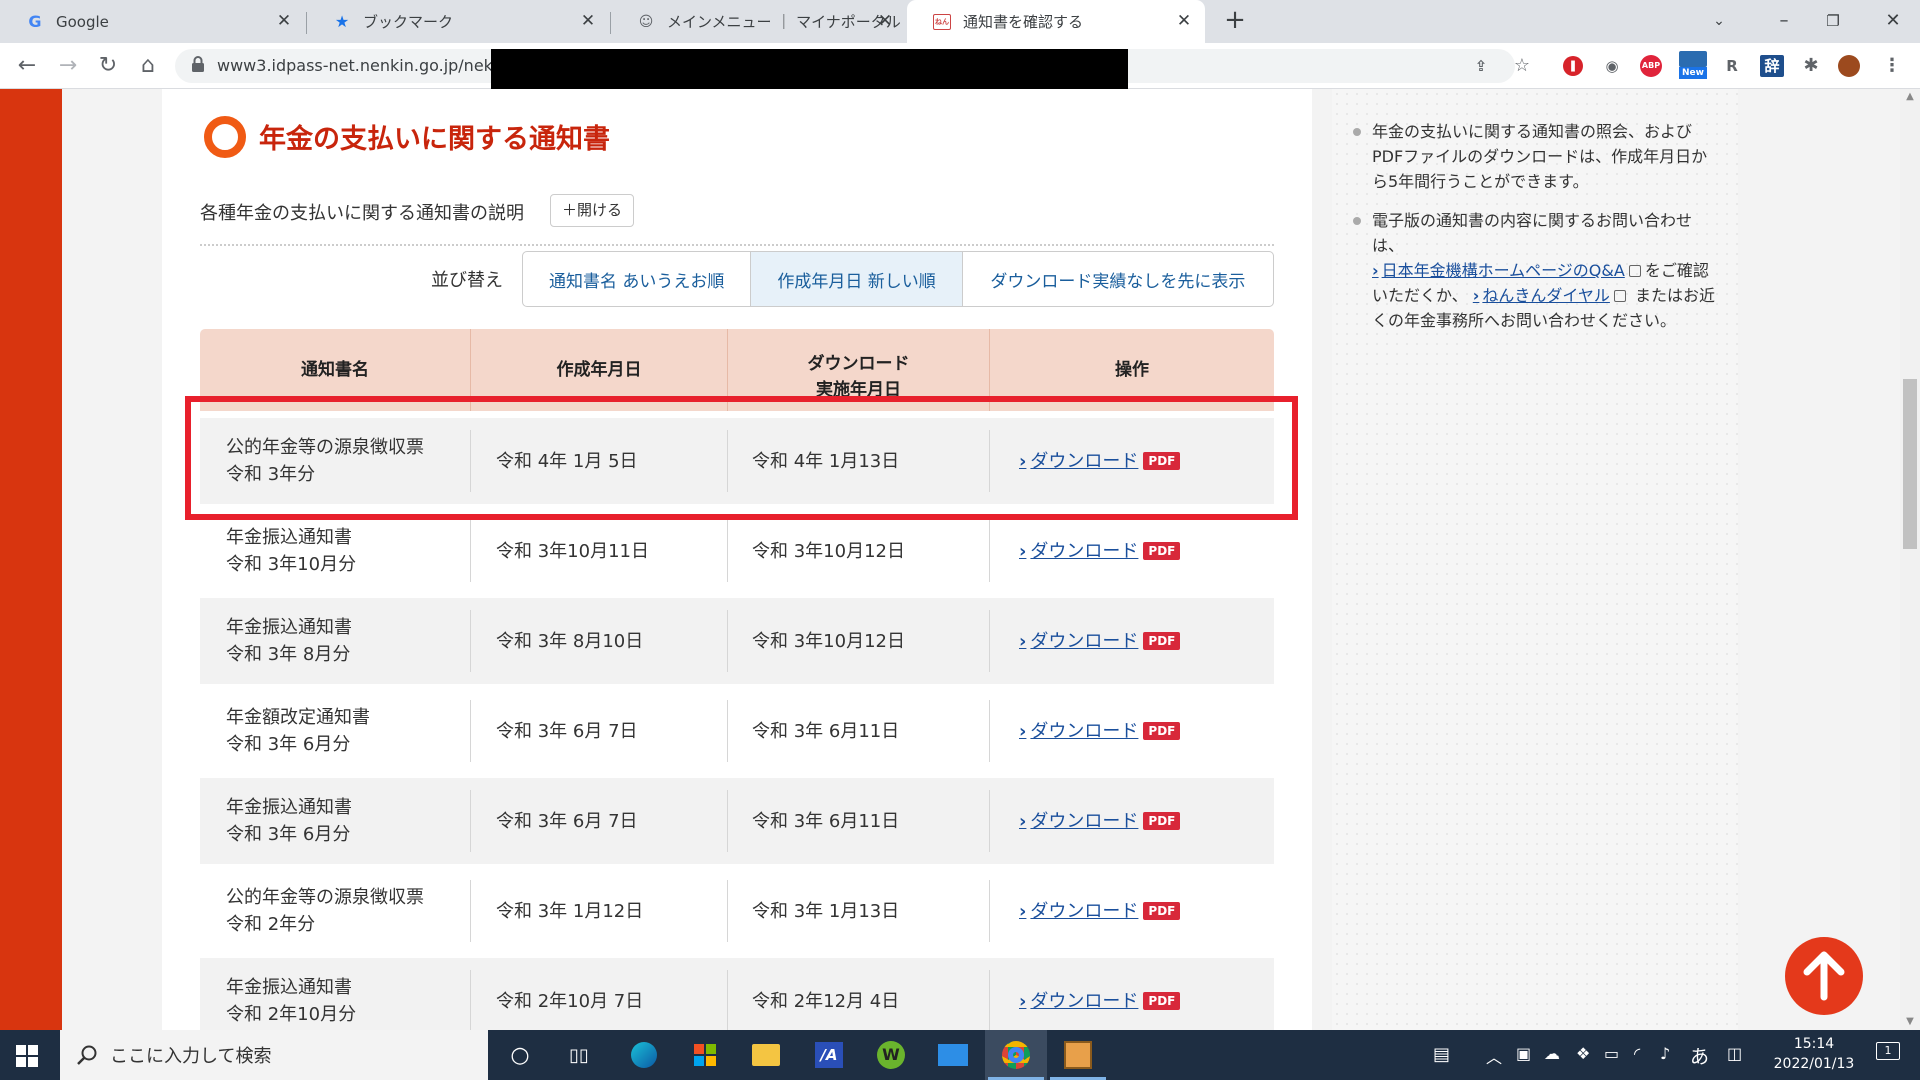 The height and width of the screenshot is (1080, 1920). Describe the element at coordinates (274, 1055) in the screenshot. I see `taskbar-search-box: ここに入力して検索` at that location.